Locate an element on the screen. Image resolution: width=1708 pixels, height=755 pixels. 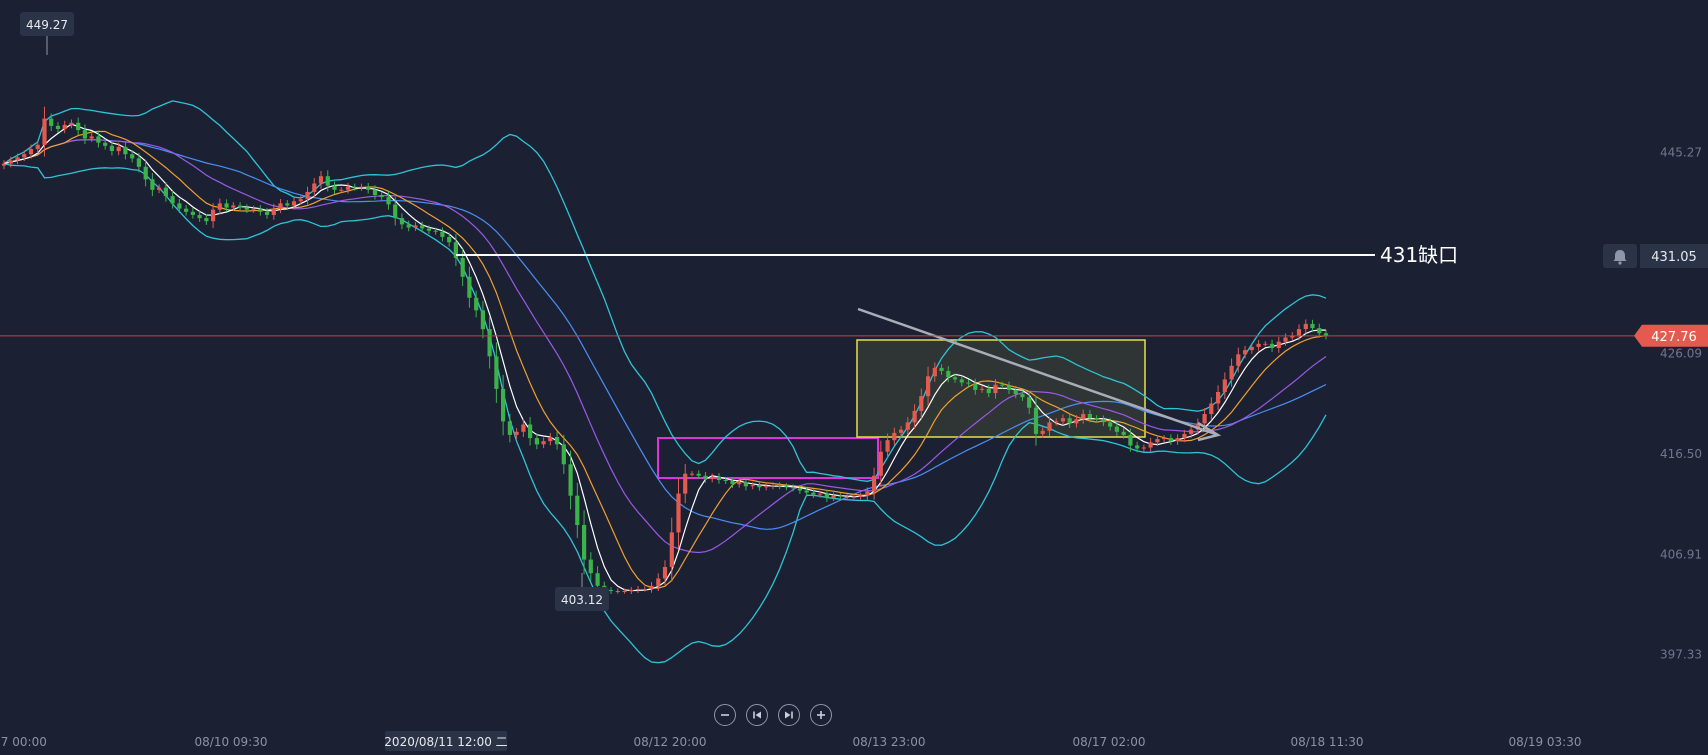
scroll-end-button is located at coordinates (789, 715).